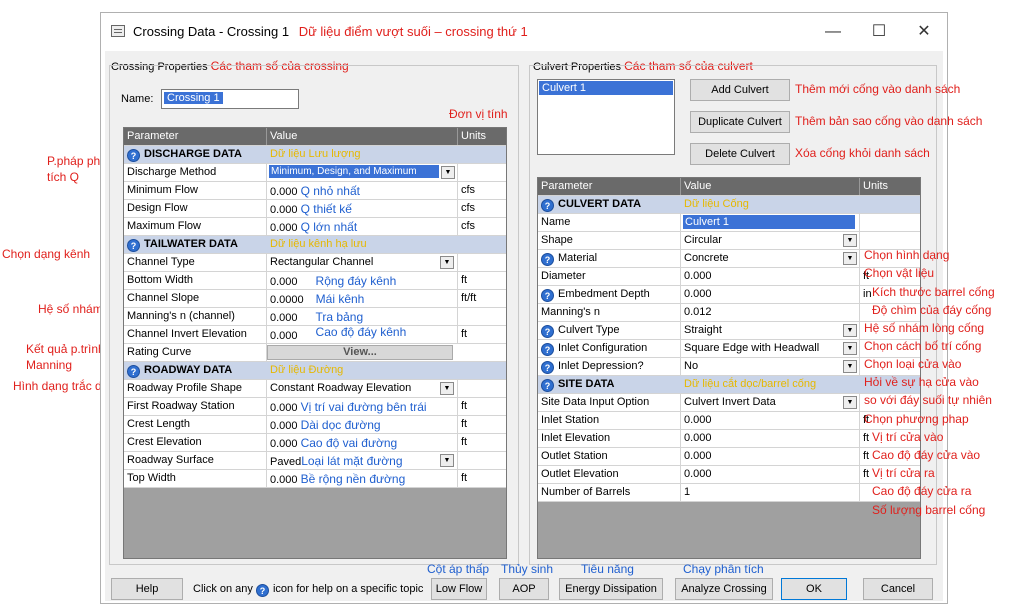 Image resolution: width=1024 pixels, height=611 pixels. What do you see at coordinates (315, 425) in the screenshot?
I see `crest-length-row: Crest Length 0.000 Dài dọc đường ft` at bounding box center [315, 425].